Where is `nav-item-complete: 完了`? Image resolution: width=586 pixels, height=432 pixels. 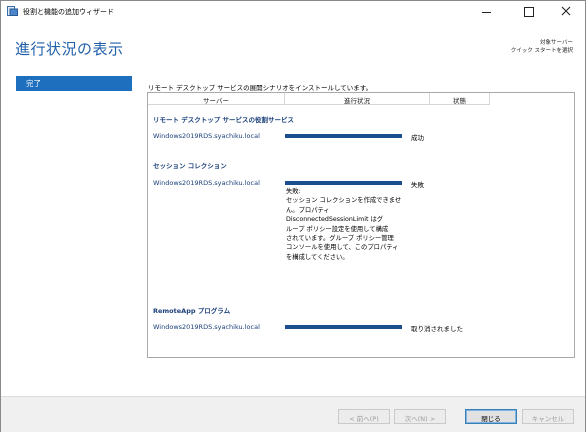
nav-item-complete: 完了 is located at coordinates (74, 83).